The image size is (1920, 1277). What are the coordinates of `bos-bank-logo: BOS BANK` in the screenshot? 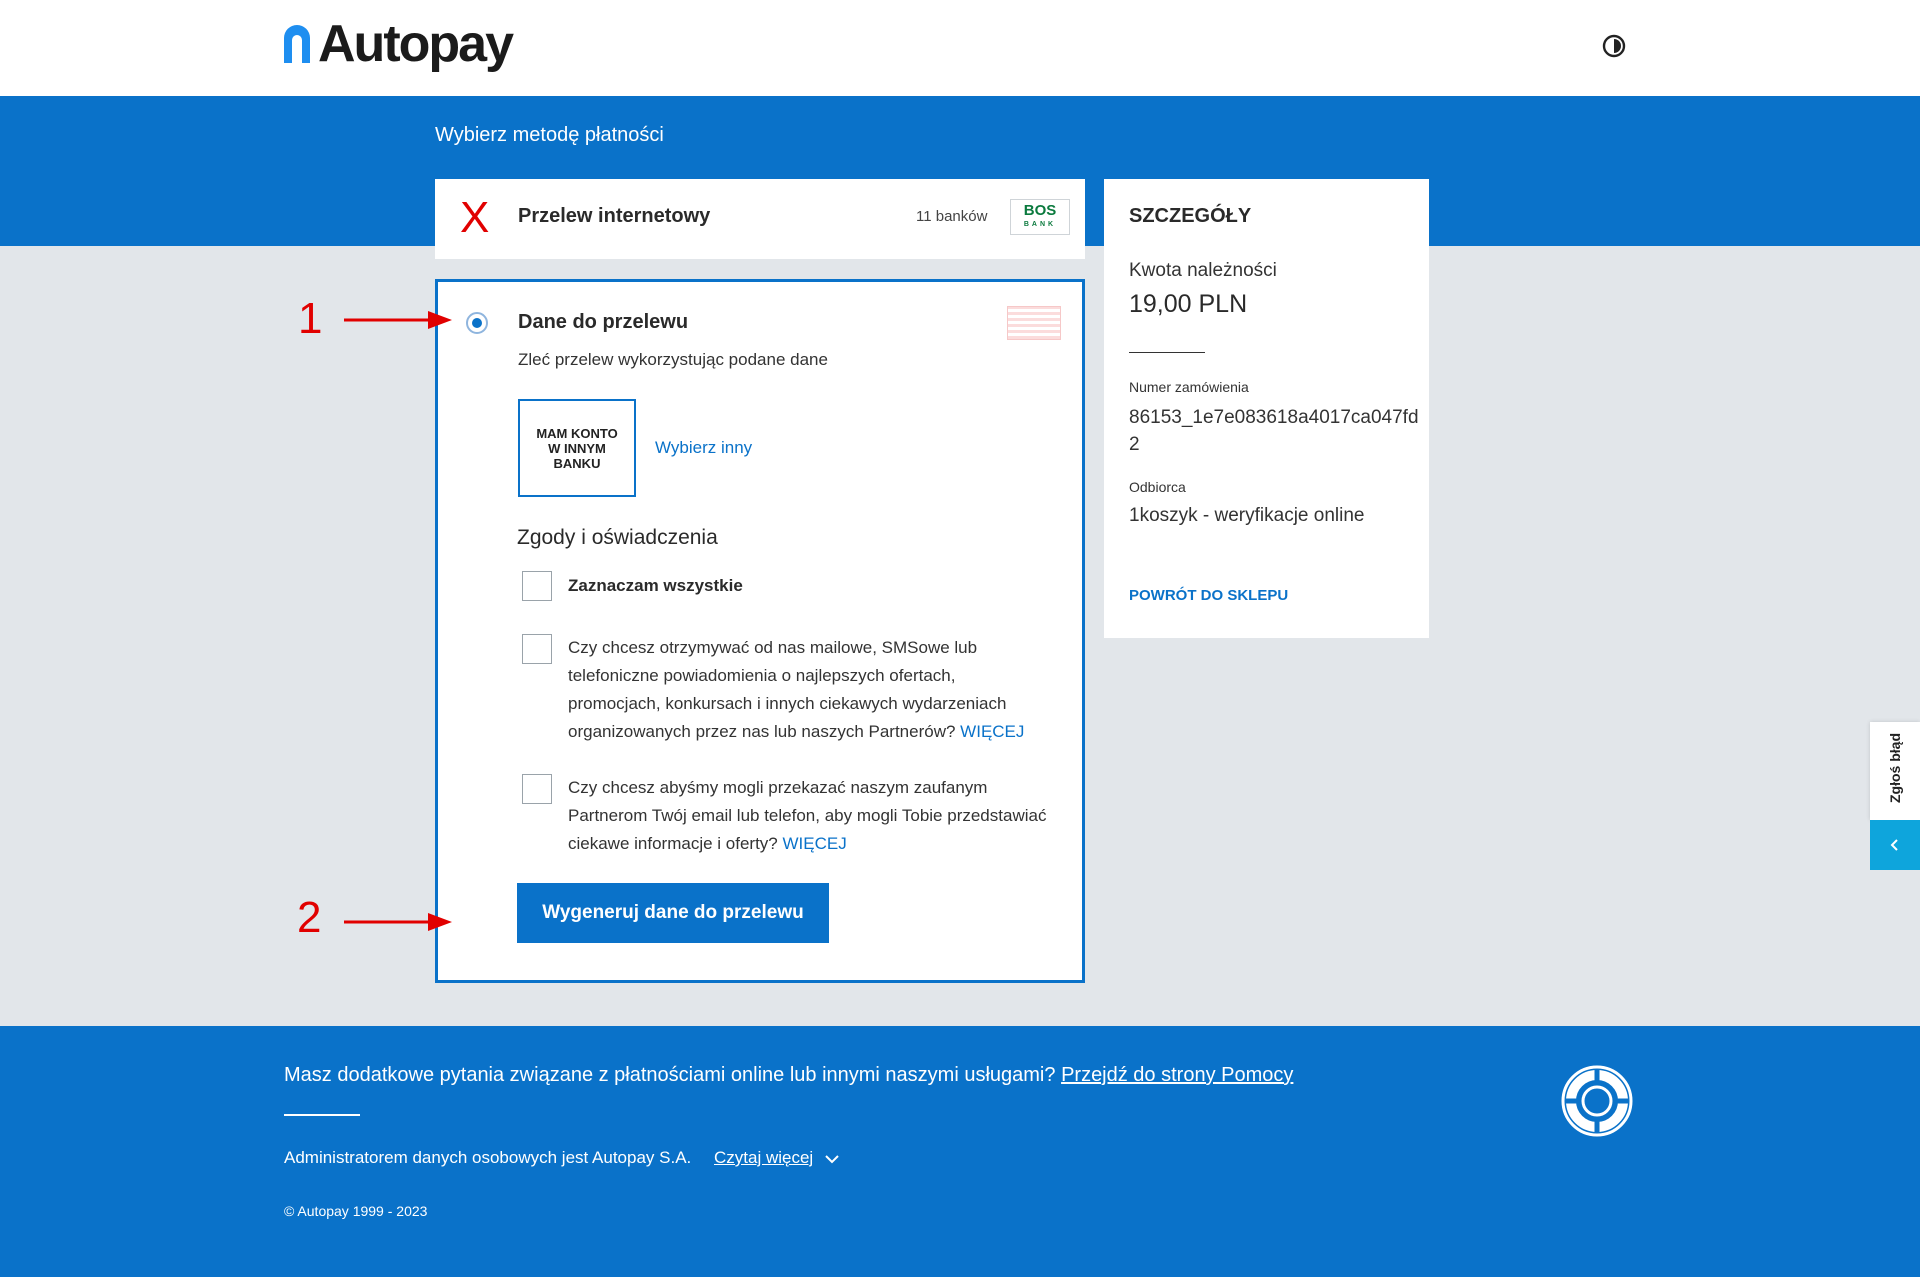 It's located at (1040, 217).